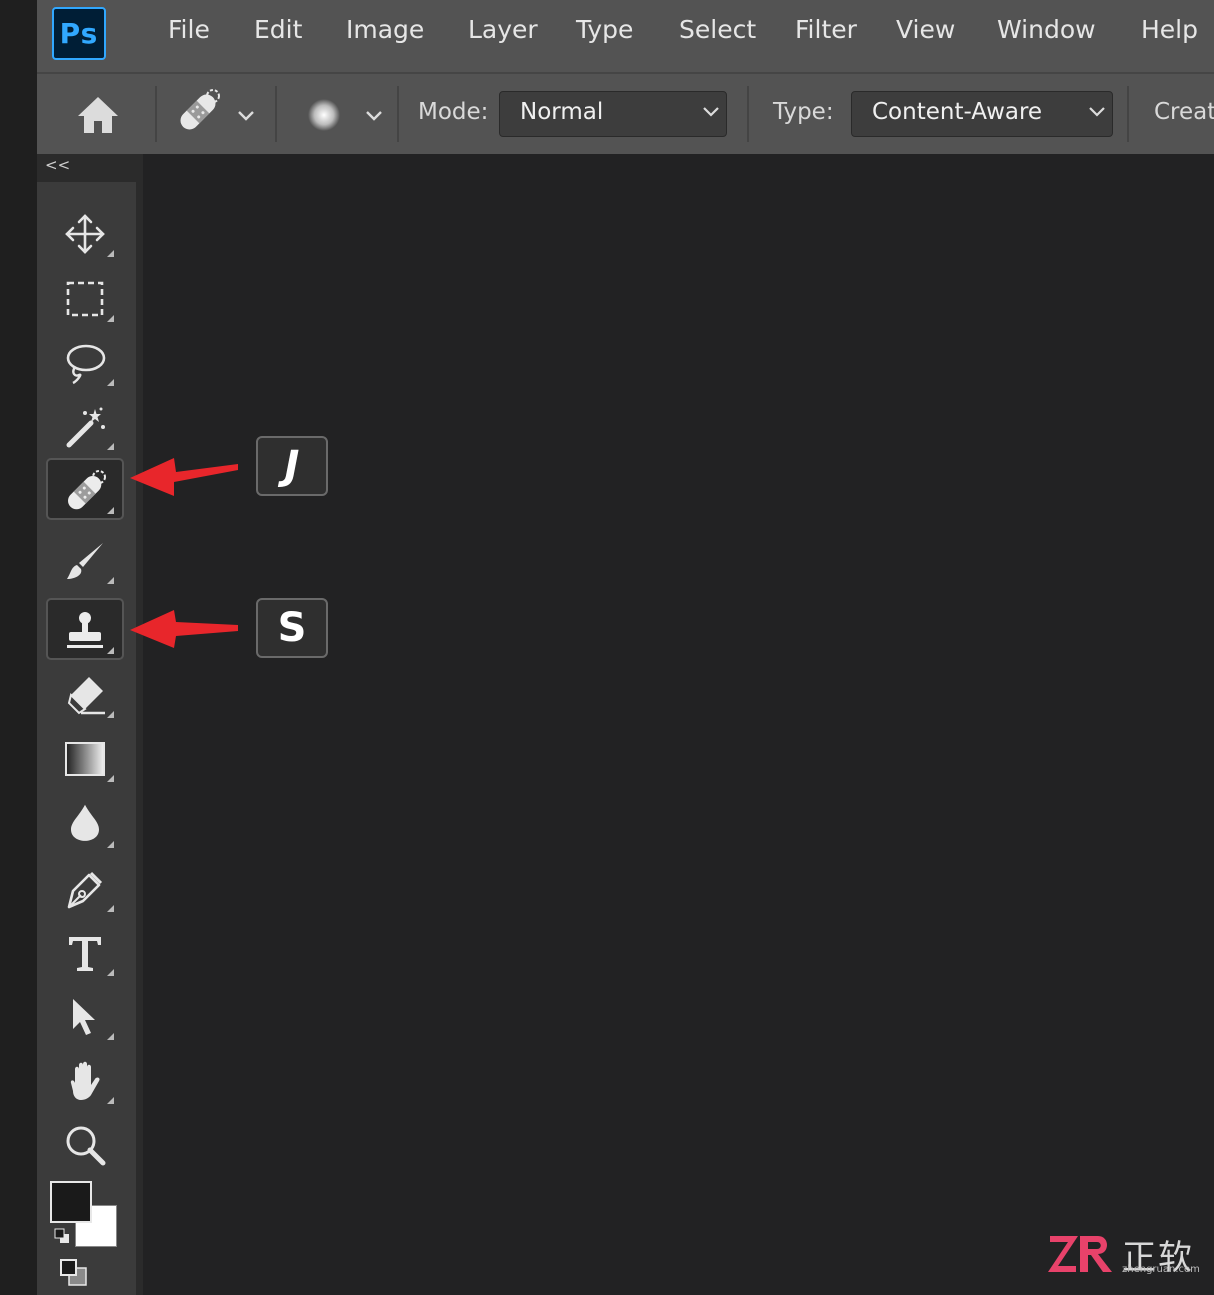 This screenshot has width=1214, height=1295. Describe the element at coordinates (925, 29) in the screenshot. I see `menu-view: View` at that location.